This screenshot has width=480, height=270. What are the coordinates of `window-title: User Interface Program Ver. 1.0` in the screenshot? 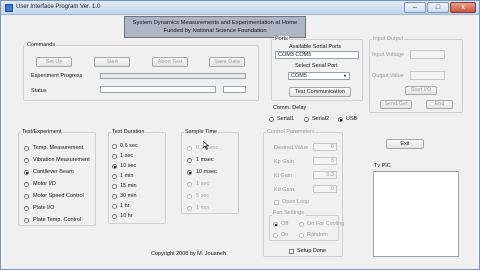 It's located at (58, 7).